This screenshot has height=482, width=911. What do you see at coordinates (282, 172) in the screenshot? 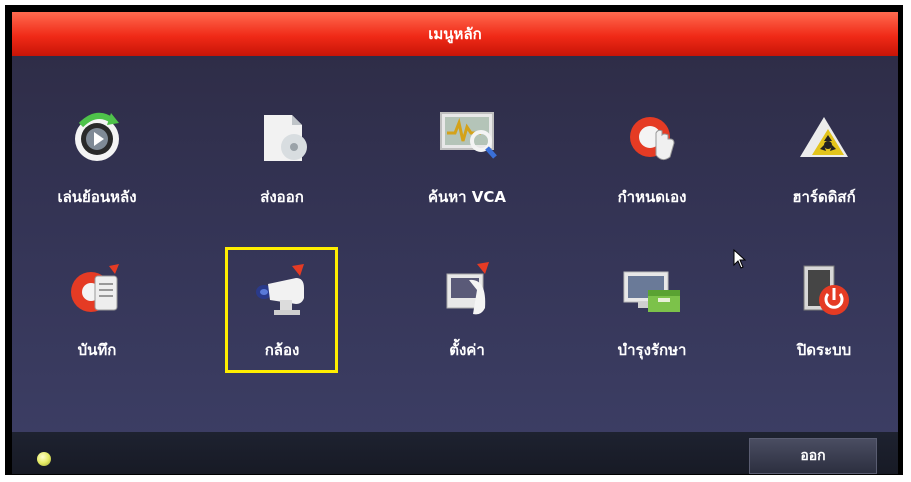
I see `menu-item-export: ส่งออก` at bounding box center [282, 172].